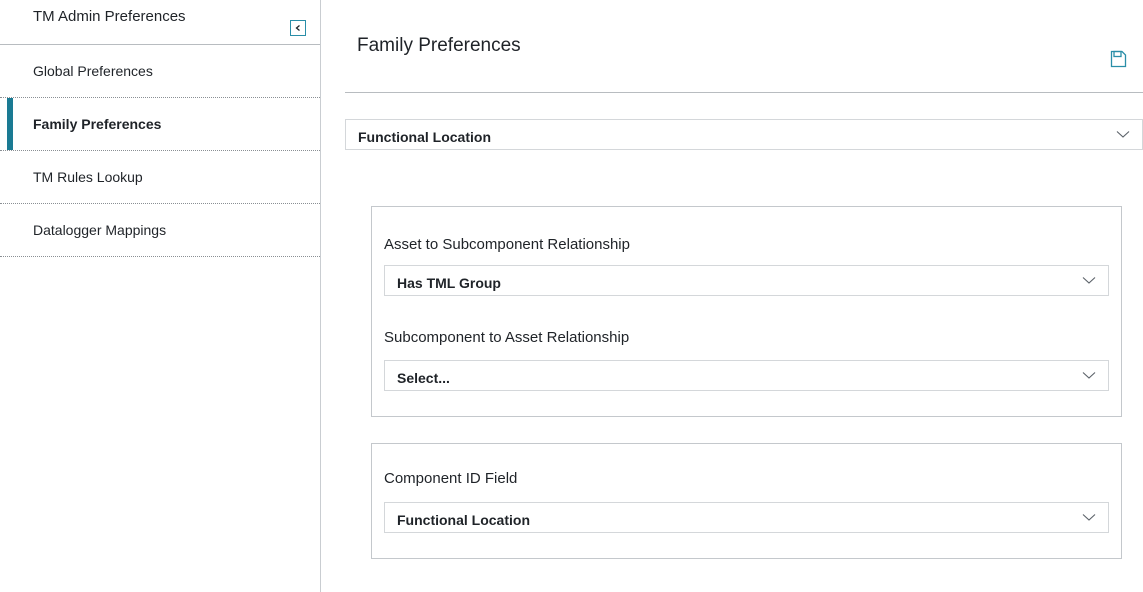 Image resolution: width=1143 pixels, height=592 pixels. I want to click on sidebar-item-label: Global Preferences, so click(93, 71).